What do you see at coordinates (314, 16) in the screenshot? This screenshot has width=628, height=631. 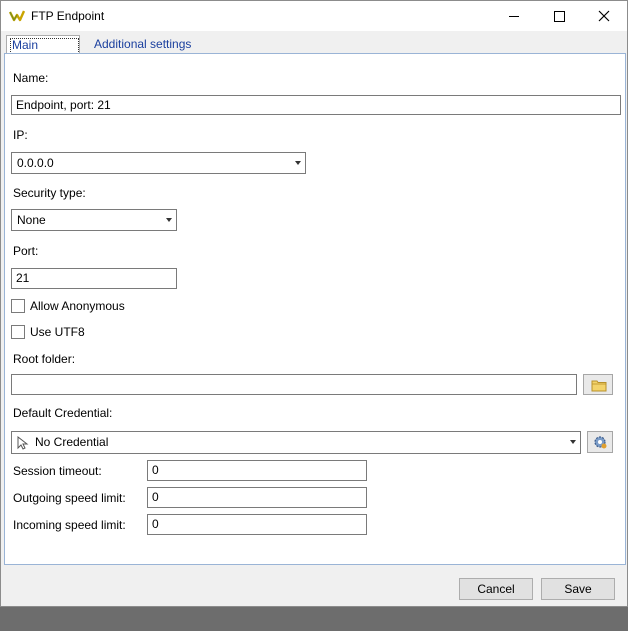 I see `title-bar: FTP Endpoint` at bounding box center [314, 16].